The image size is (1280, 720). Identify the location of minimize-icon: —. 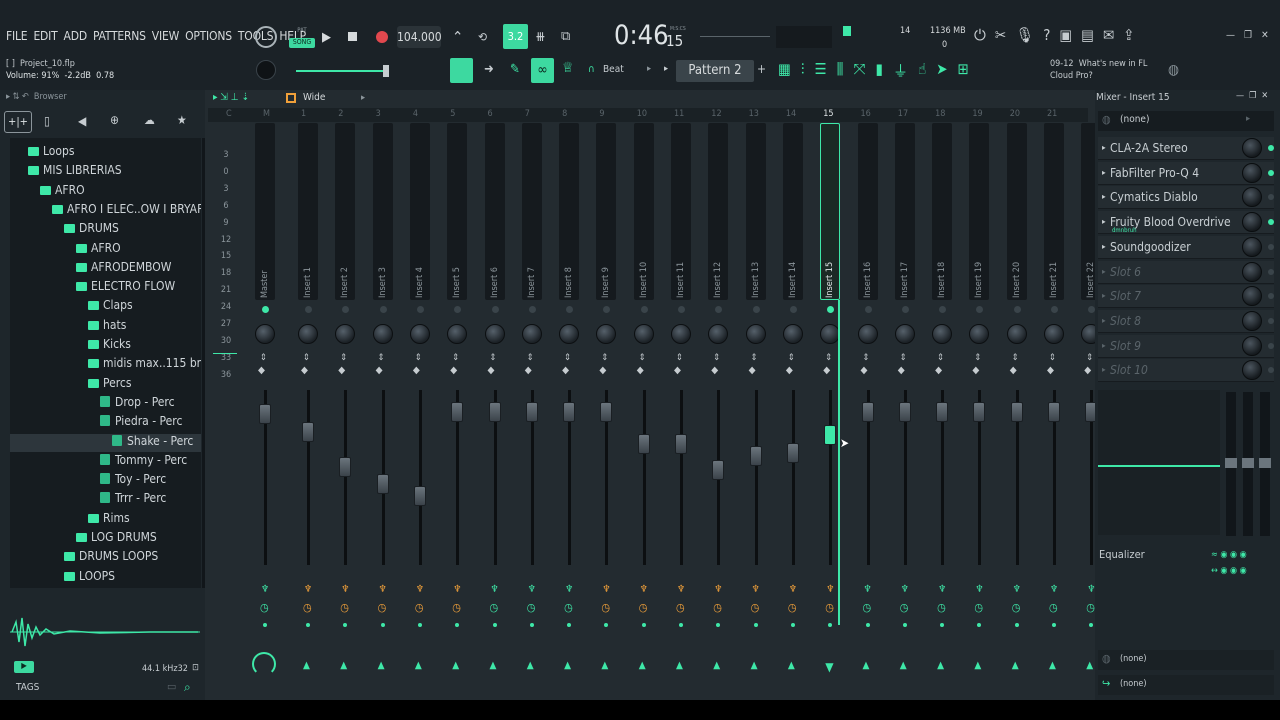
(1230, 35).